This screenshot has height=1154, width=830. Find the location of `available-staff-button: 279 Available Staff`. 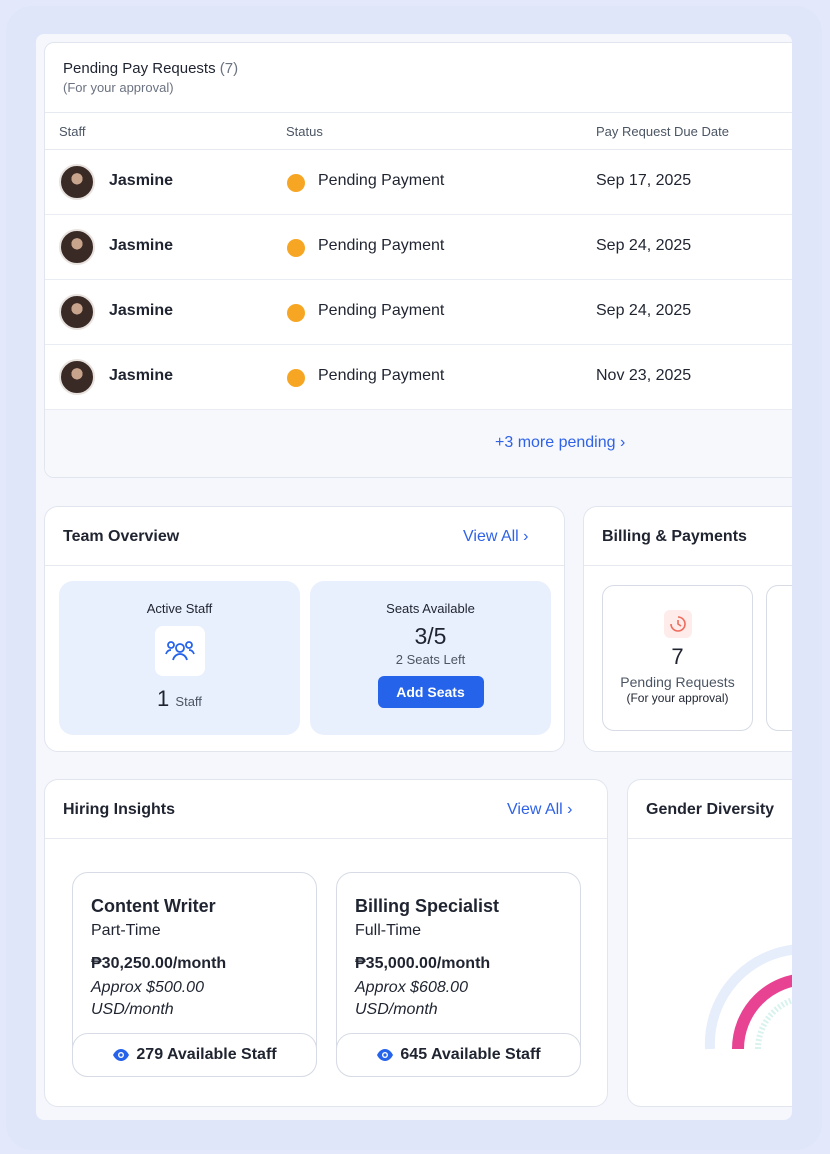

available-staff-button: 279 Available Staff is located at coordinates (194, 1055).